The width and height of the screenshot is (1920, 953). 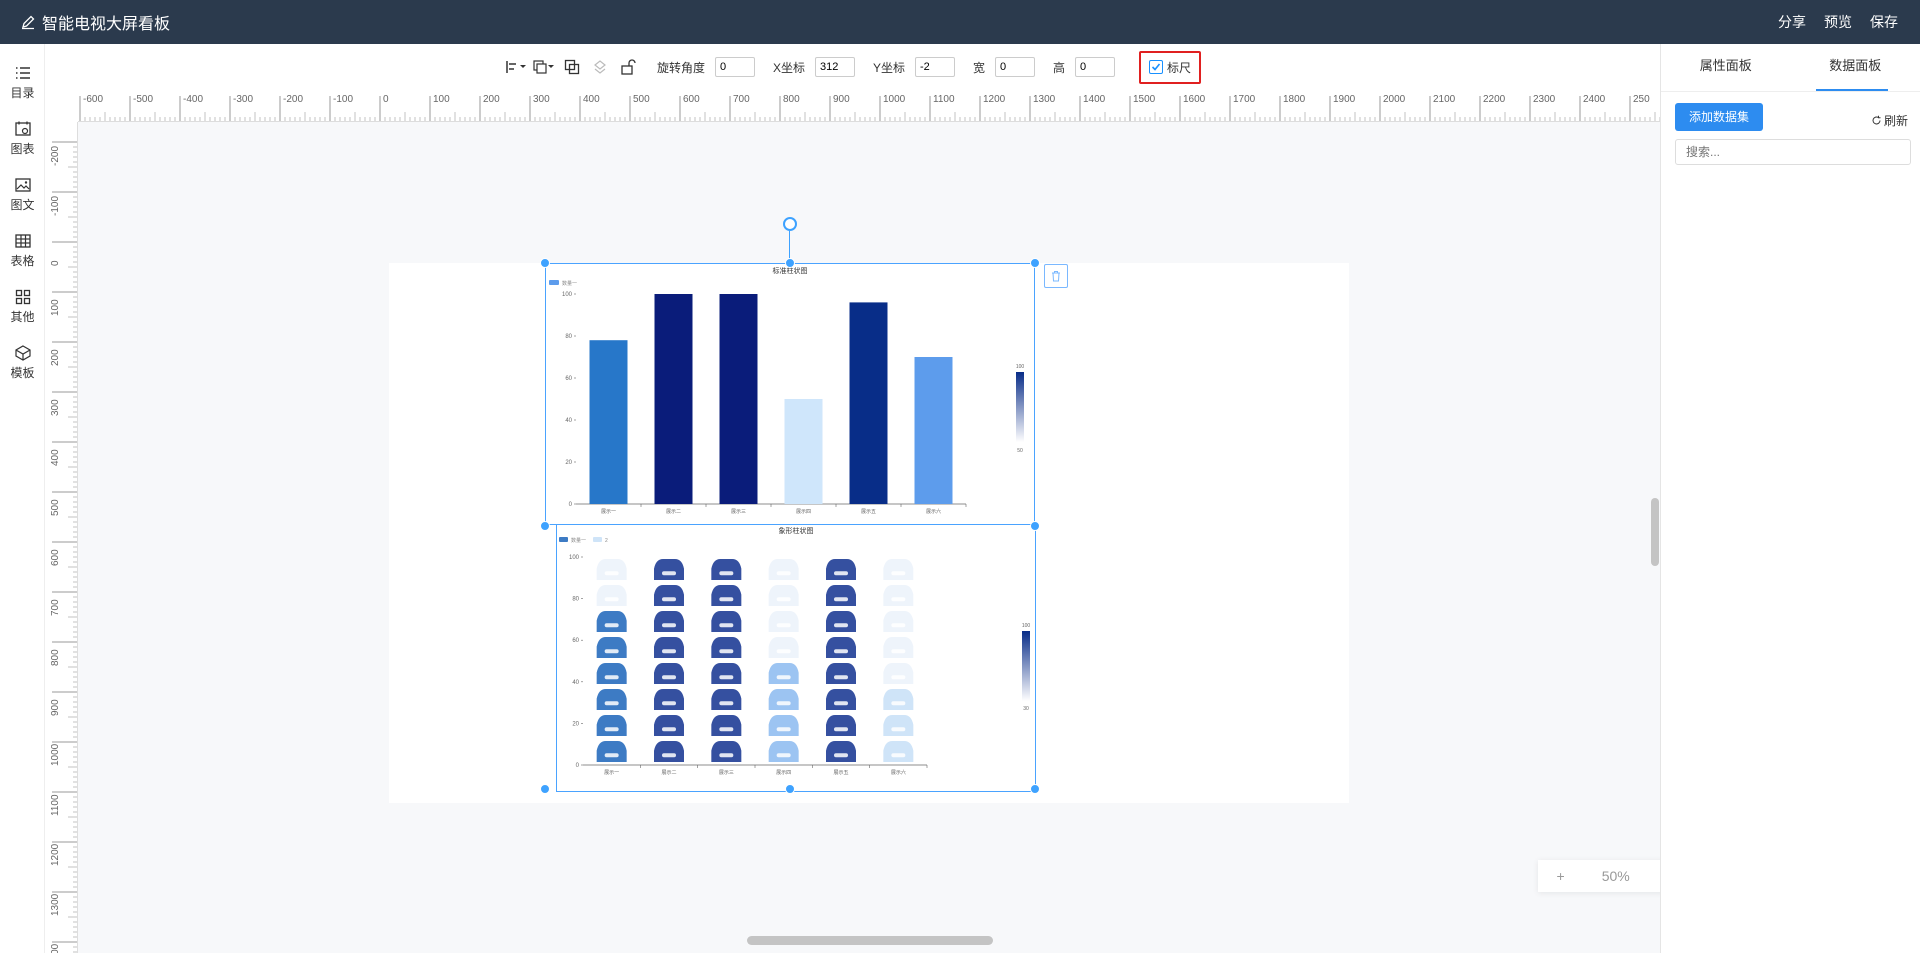 I want to click on share-button: 分享, so click(x=1792, y=22).